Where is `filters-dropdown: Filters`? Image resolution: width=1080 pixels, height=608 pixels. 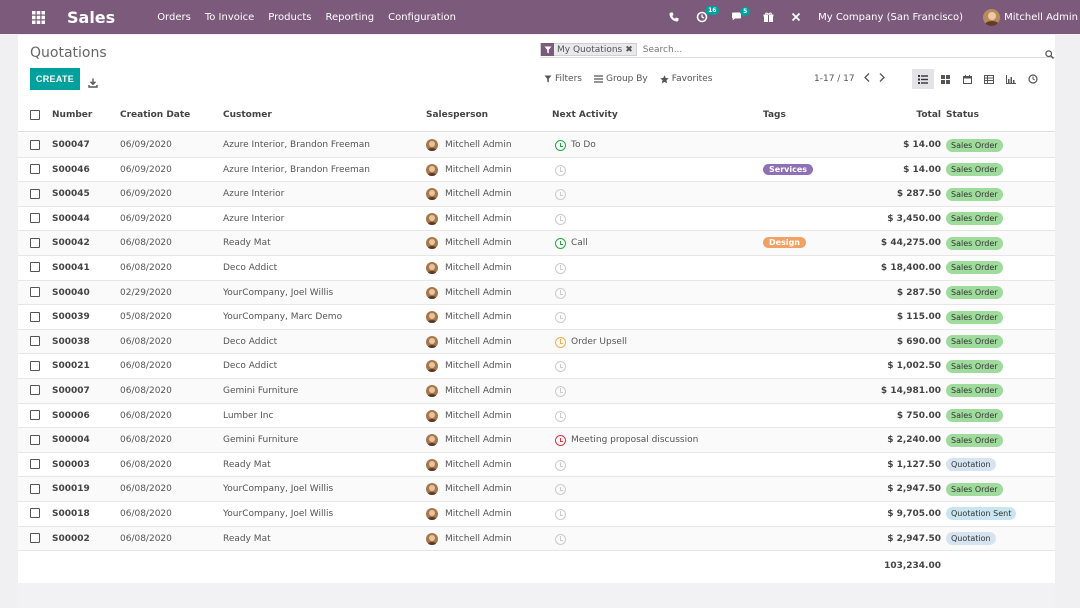 filters-dropdown: Filters is located at coordinates (563, 79).